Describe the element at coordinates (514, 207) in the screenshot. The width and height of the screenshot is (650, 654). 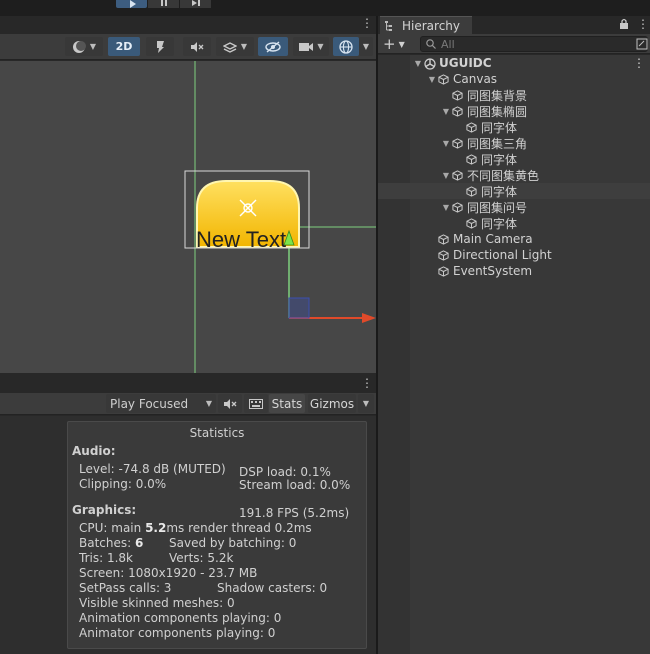
I see `hierarchy-item: ▼ 同图集问号` at that location.